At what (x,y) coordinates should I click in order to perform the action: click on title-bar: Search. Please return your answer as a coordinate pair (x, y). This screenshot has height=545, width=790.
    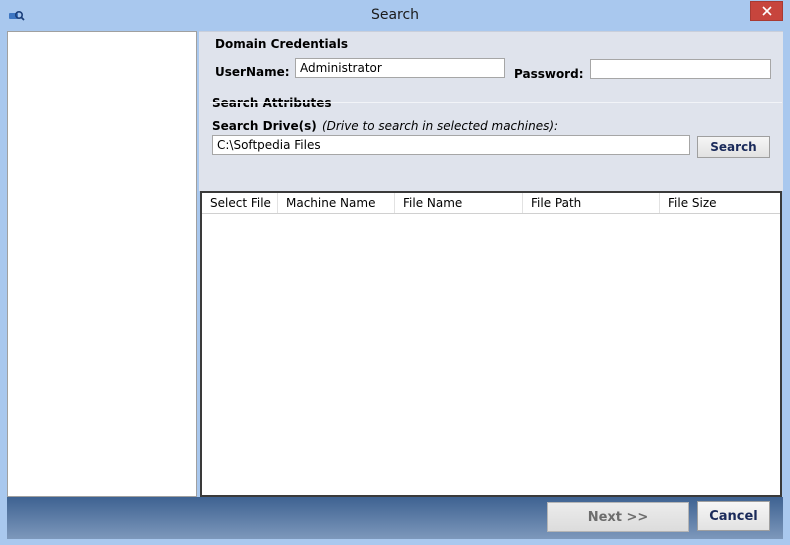
    Looking at the image, I should click on (395, 15).